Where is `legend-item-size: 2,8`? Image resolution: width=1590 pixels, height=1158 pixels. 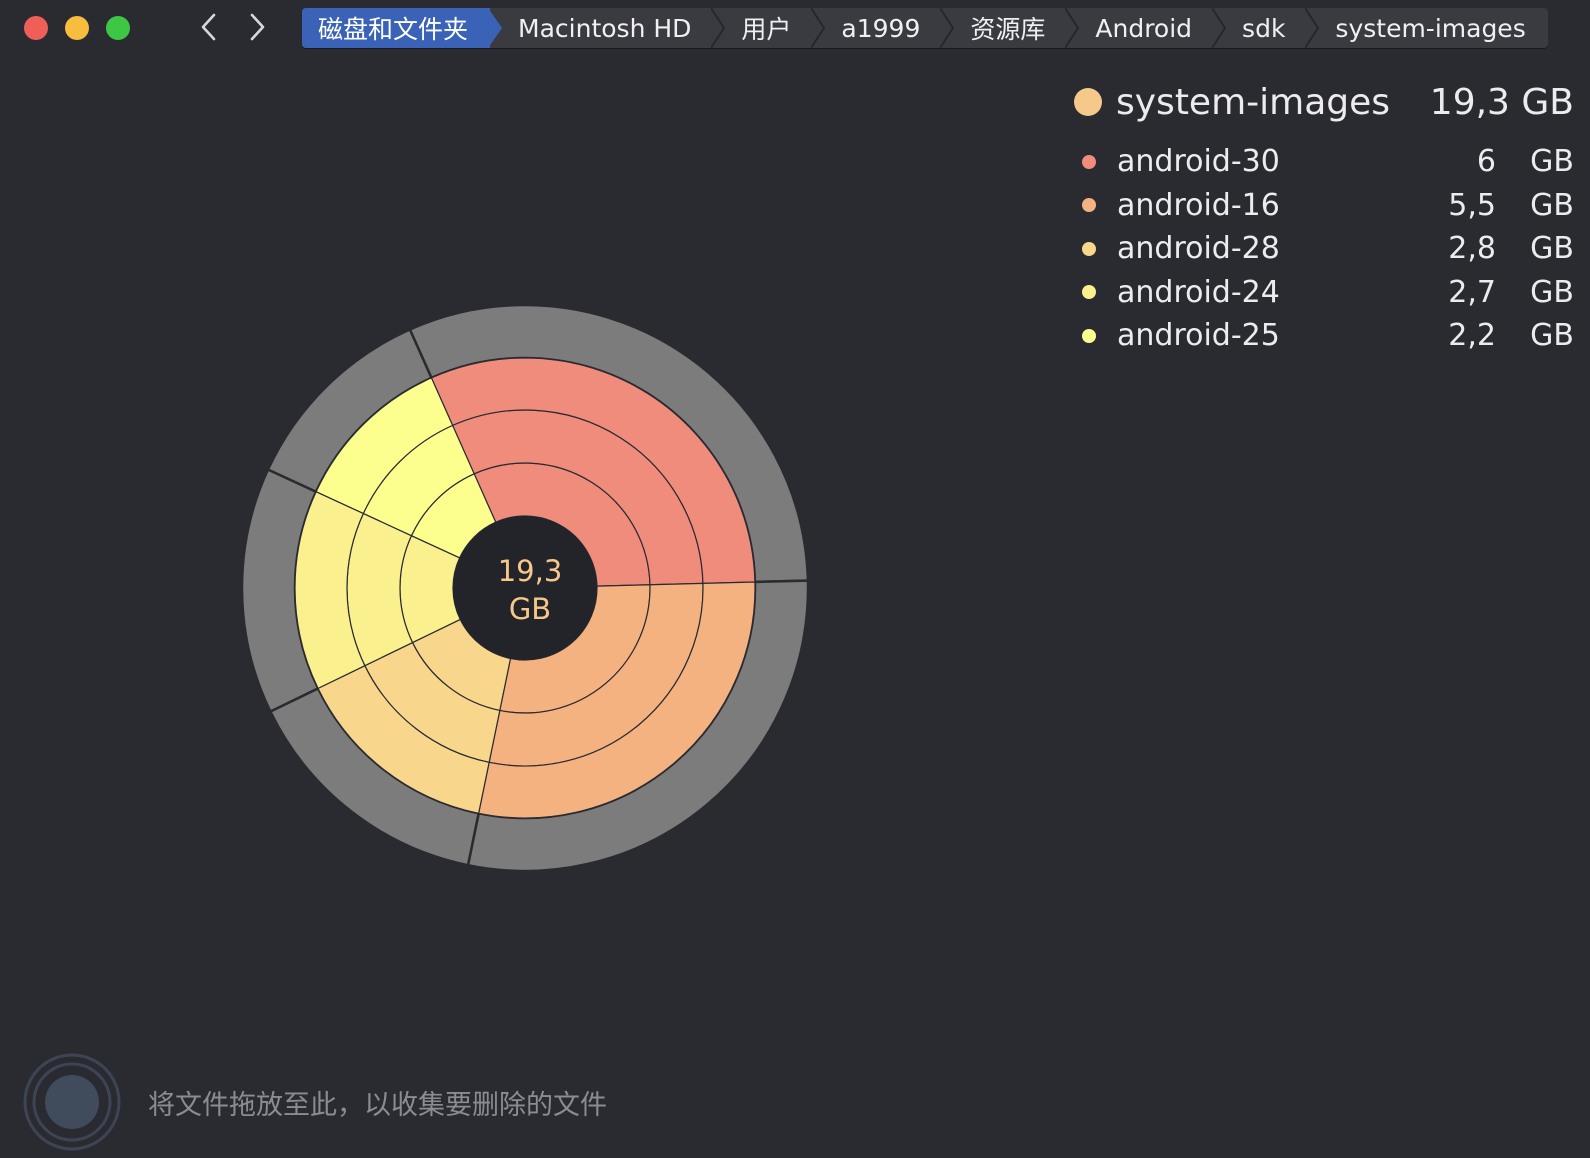
legend-item-size: 2,8 is located at coordinates (1472, 249).